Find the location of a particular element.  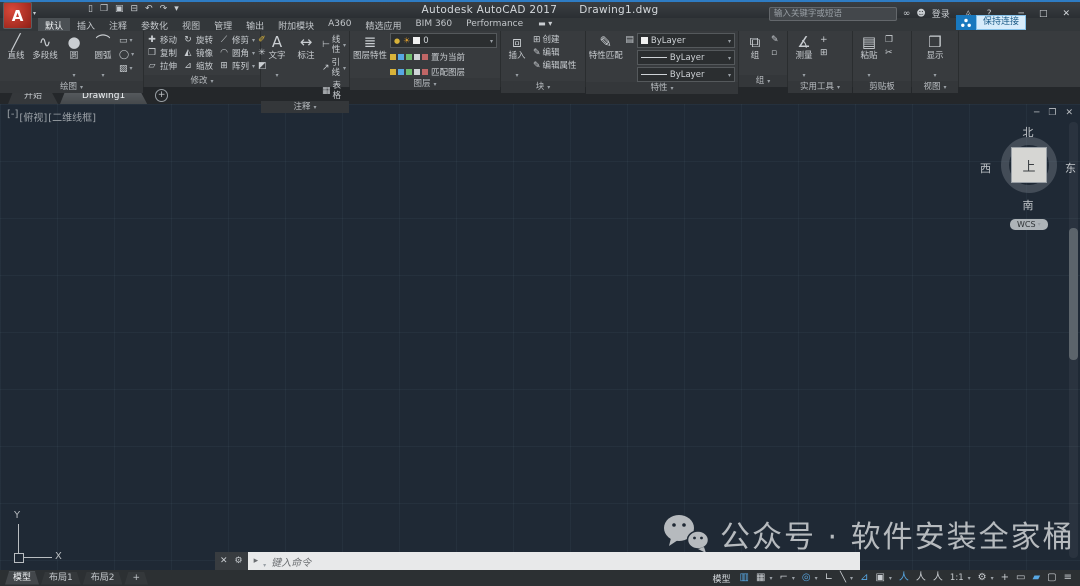

linetype-dropdown: ByLayer is located at coordinates (685, 74).